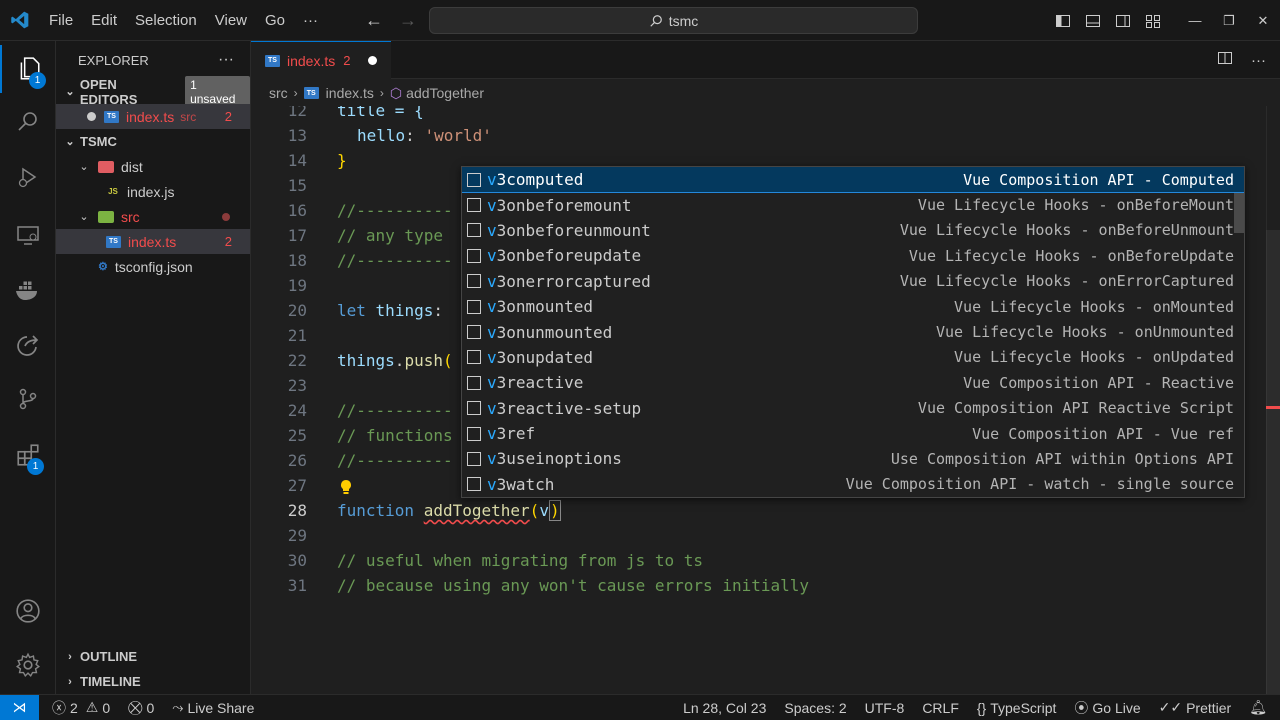 The height and width of the screenshot is (720, 1280). Describe the element at coordinates (28, 235) in the screenshot. I see `remote-explorer-activity` at that location.